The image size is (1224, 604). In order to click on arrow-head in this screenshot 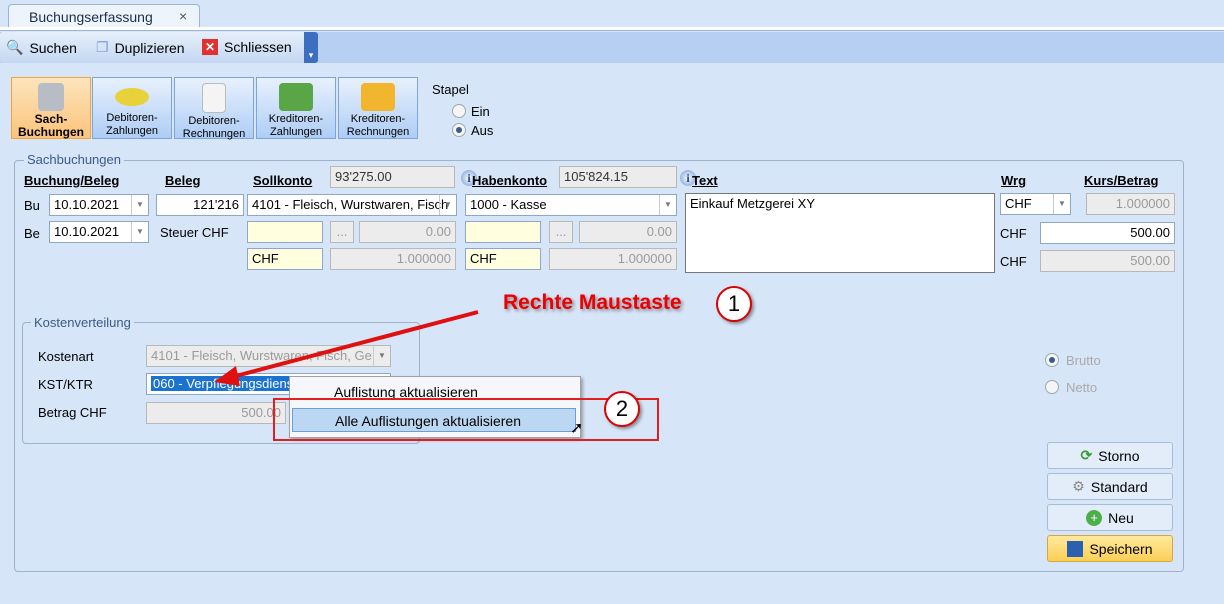, I will do `click(227, 376)`.